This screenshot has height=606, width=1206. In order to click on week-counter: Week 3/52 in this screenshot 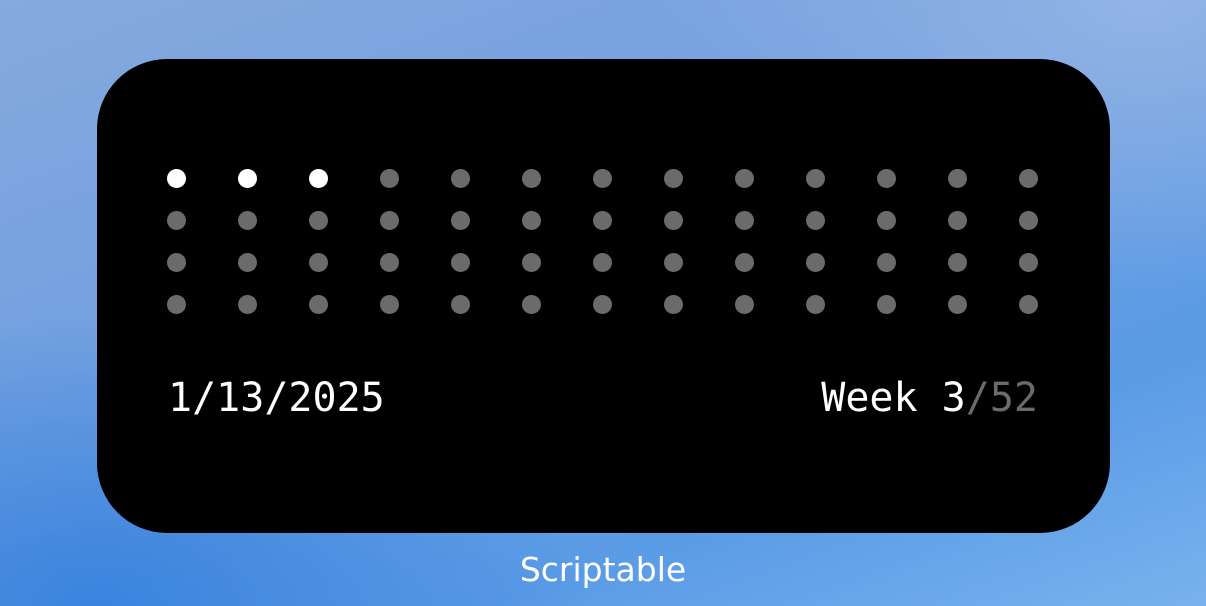, I will do `click(929, 398)`.